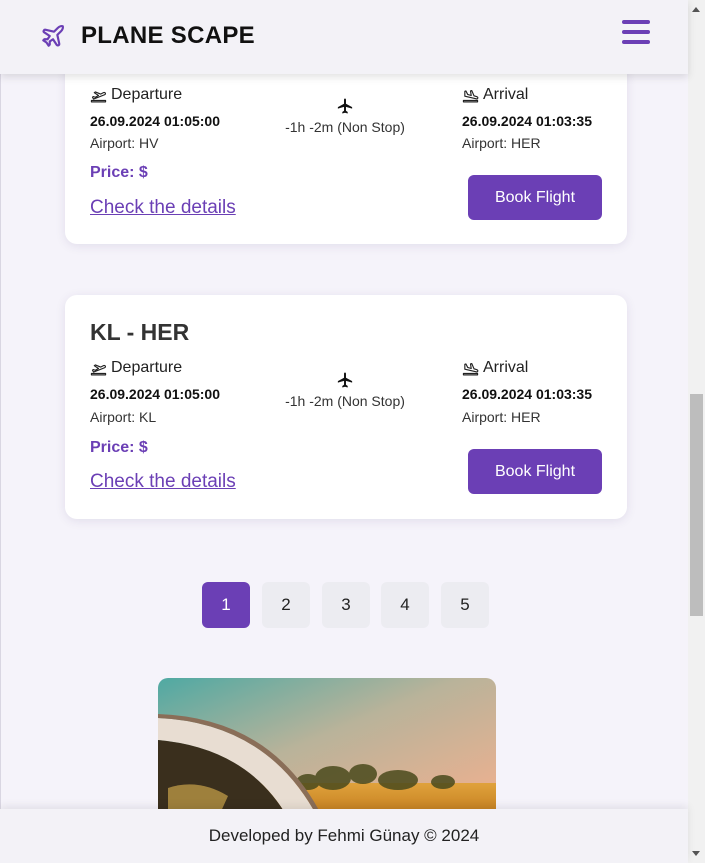 Image resolution: width=705 pixels, height=863 pixels. What do you see at coordinates (226, 605) in the screenshot?
I see `page-button-1: 1` at bounding box center [226, 605].